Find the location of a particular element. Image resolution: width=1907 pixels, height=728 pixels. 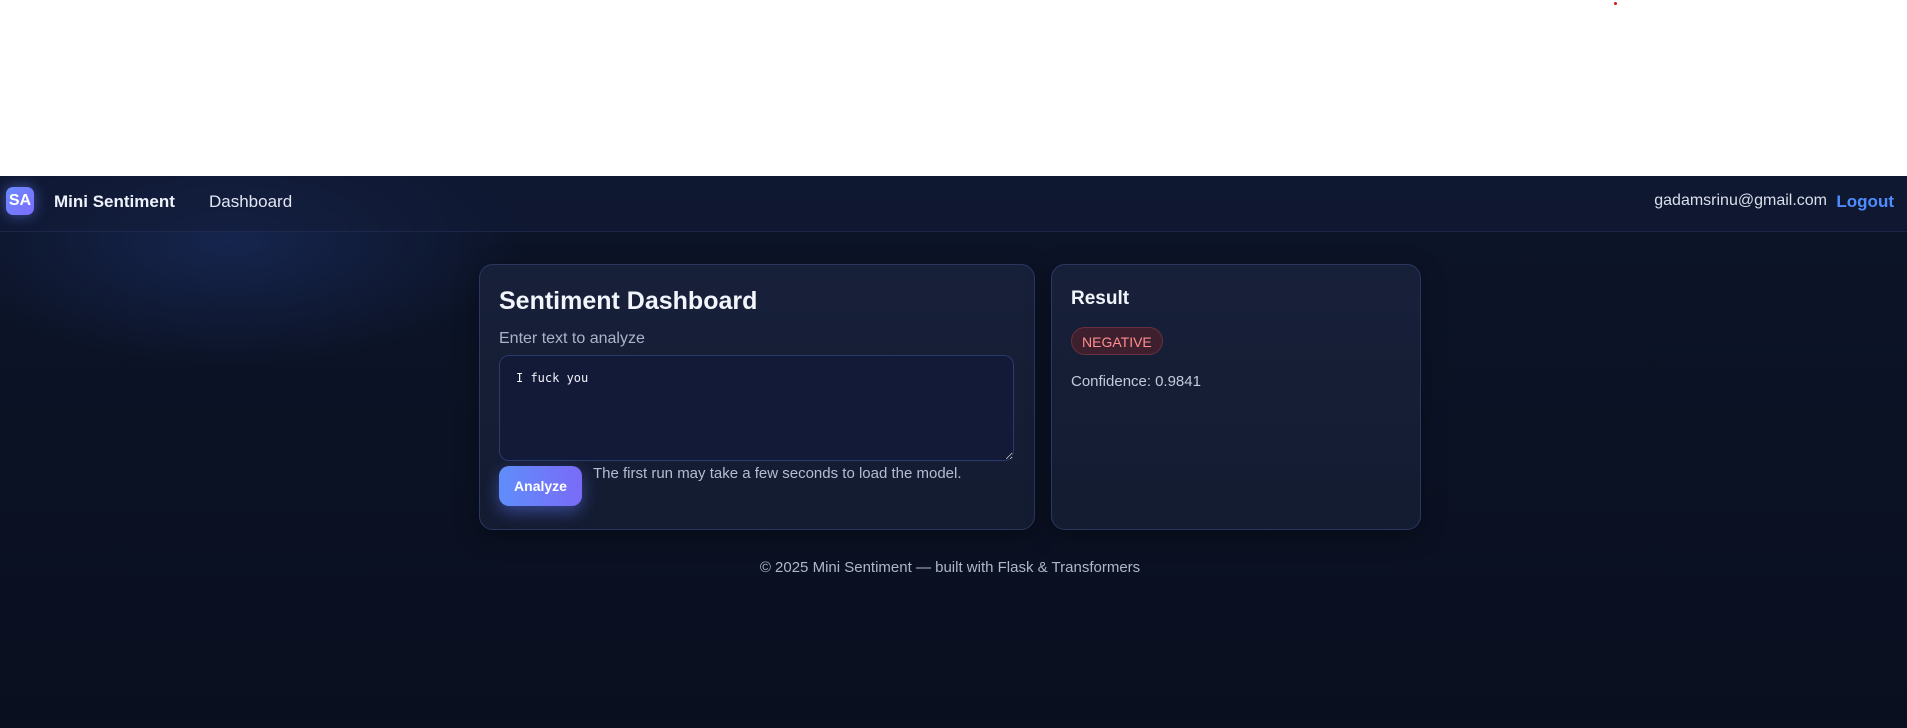

brand-name: Mini Sentiment is located at coordinates (114, 202).